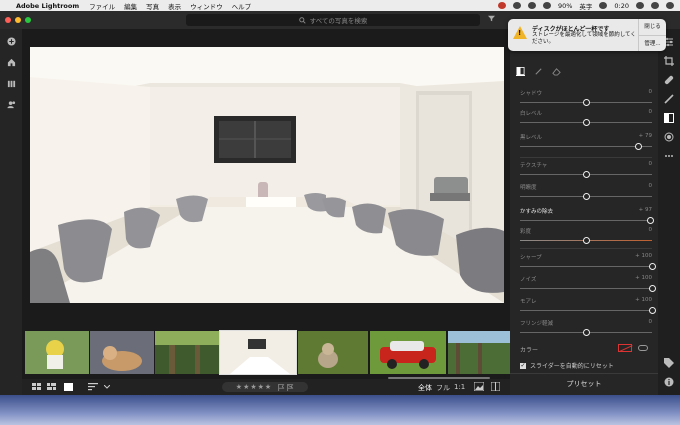 This screenshot has height=425, width=680. What do you see at coordinates (93, 387) in the screenshot?
I see `sort-icon` at bounding box center [93, 387].